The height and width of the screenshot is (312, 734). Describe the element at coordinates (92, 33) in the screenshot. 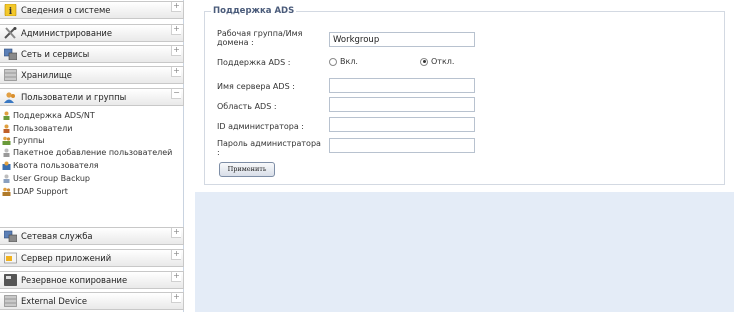

I see `menu-administration: Администрирование +` at that location.